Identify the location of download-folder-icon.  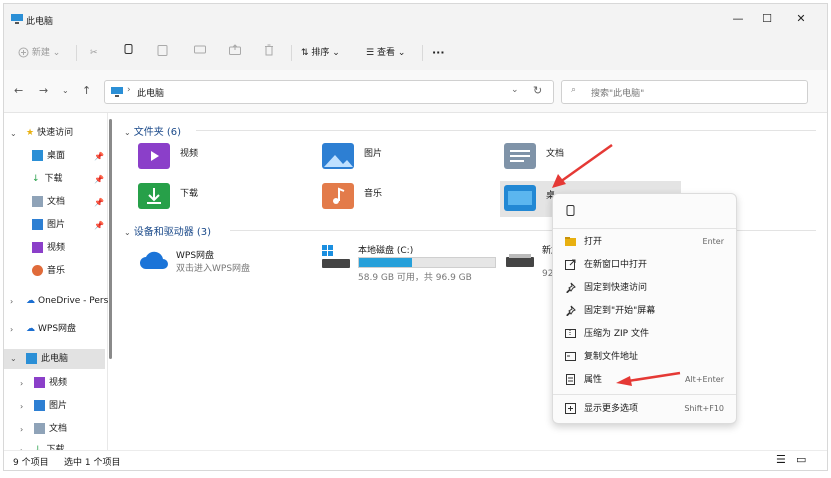
(154, 196).